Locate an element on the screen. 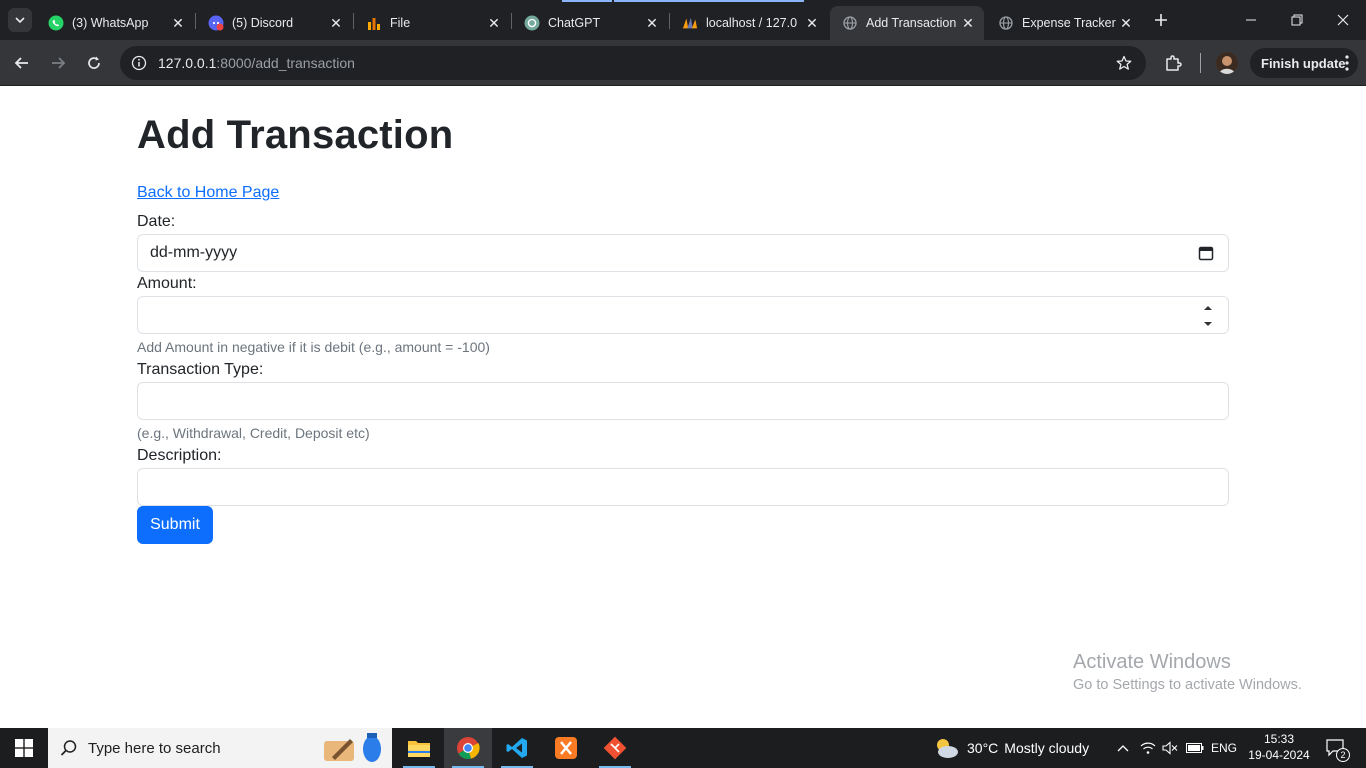  close-window-button is located at coordinates (1343, 20).